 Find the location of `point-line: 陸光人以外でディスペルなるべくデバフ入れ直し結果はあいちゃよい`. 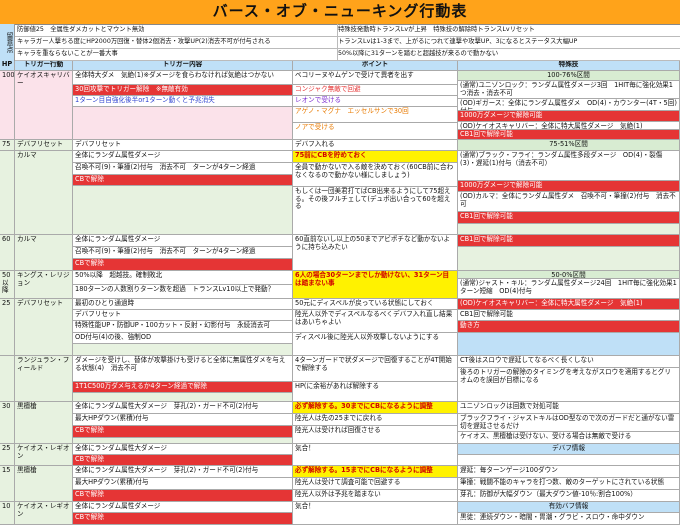

point-line: 陸光人以外でディスペルなるべくデバフ入れ直し結果はあいちゃよい is located at coordinates (375, 321).